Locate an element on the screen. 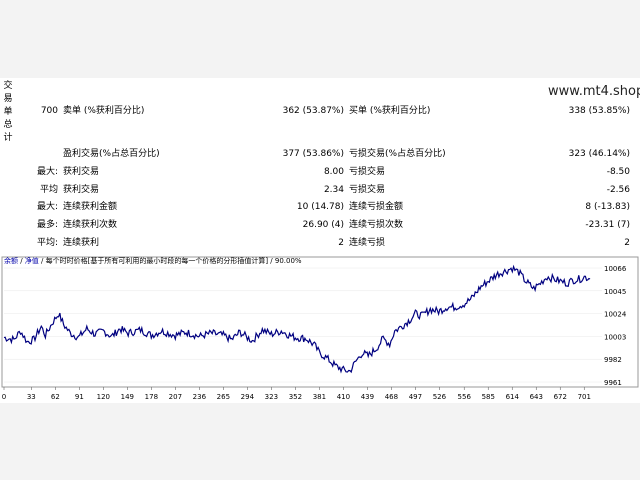 This screenshot has height=480, width=640. y-tick-label: 9982 is located at coordinates (613, 360).